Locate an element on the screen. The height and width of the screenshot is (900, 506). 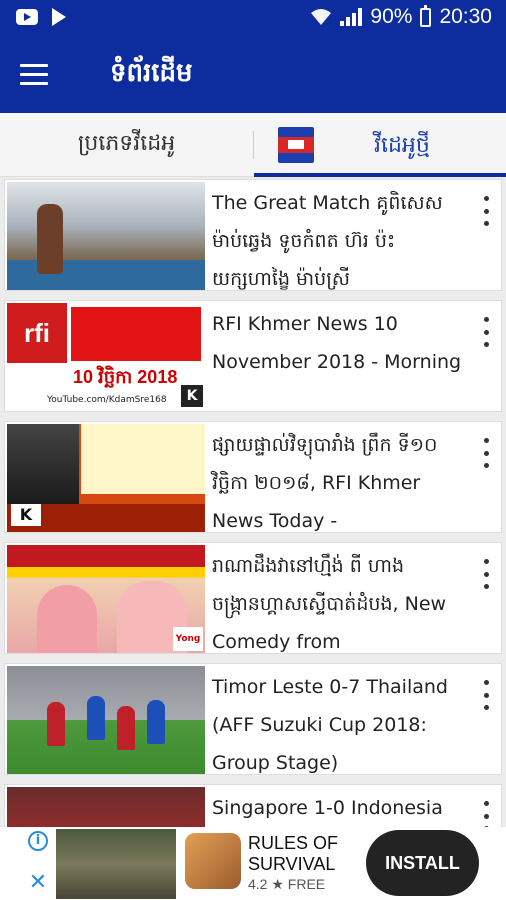
status-bar: 90% 20:30 is located at coordinates (253, 18).